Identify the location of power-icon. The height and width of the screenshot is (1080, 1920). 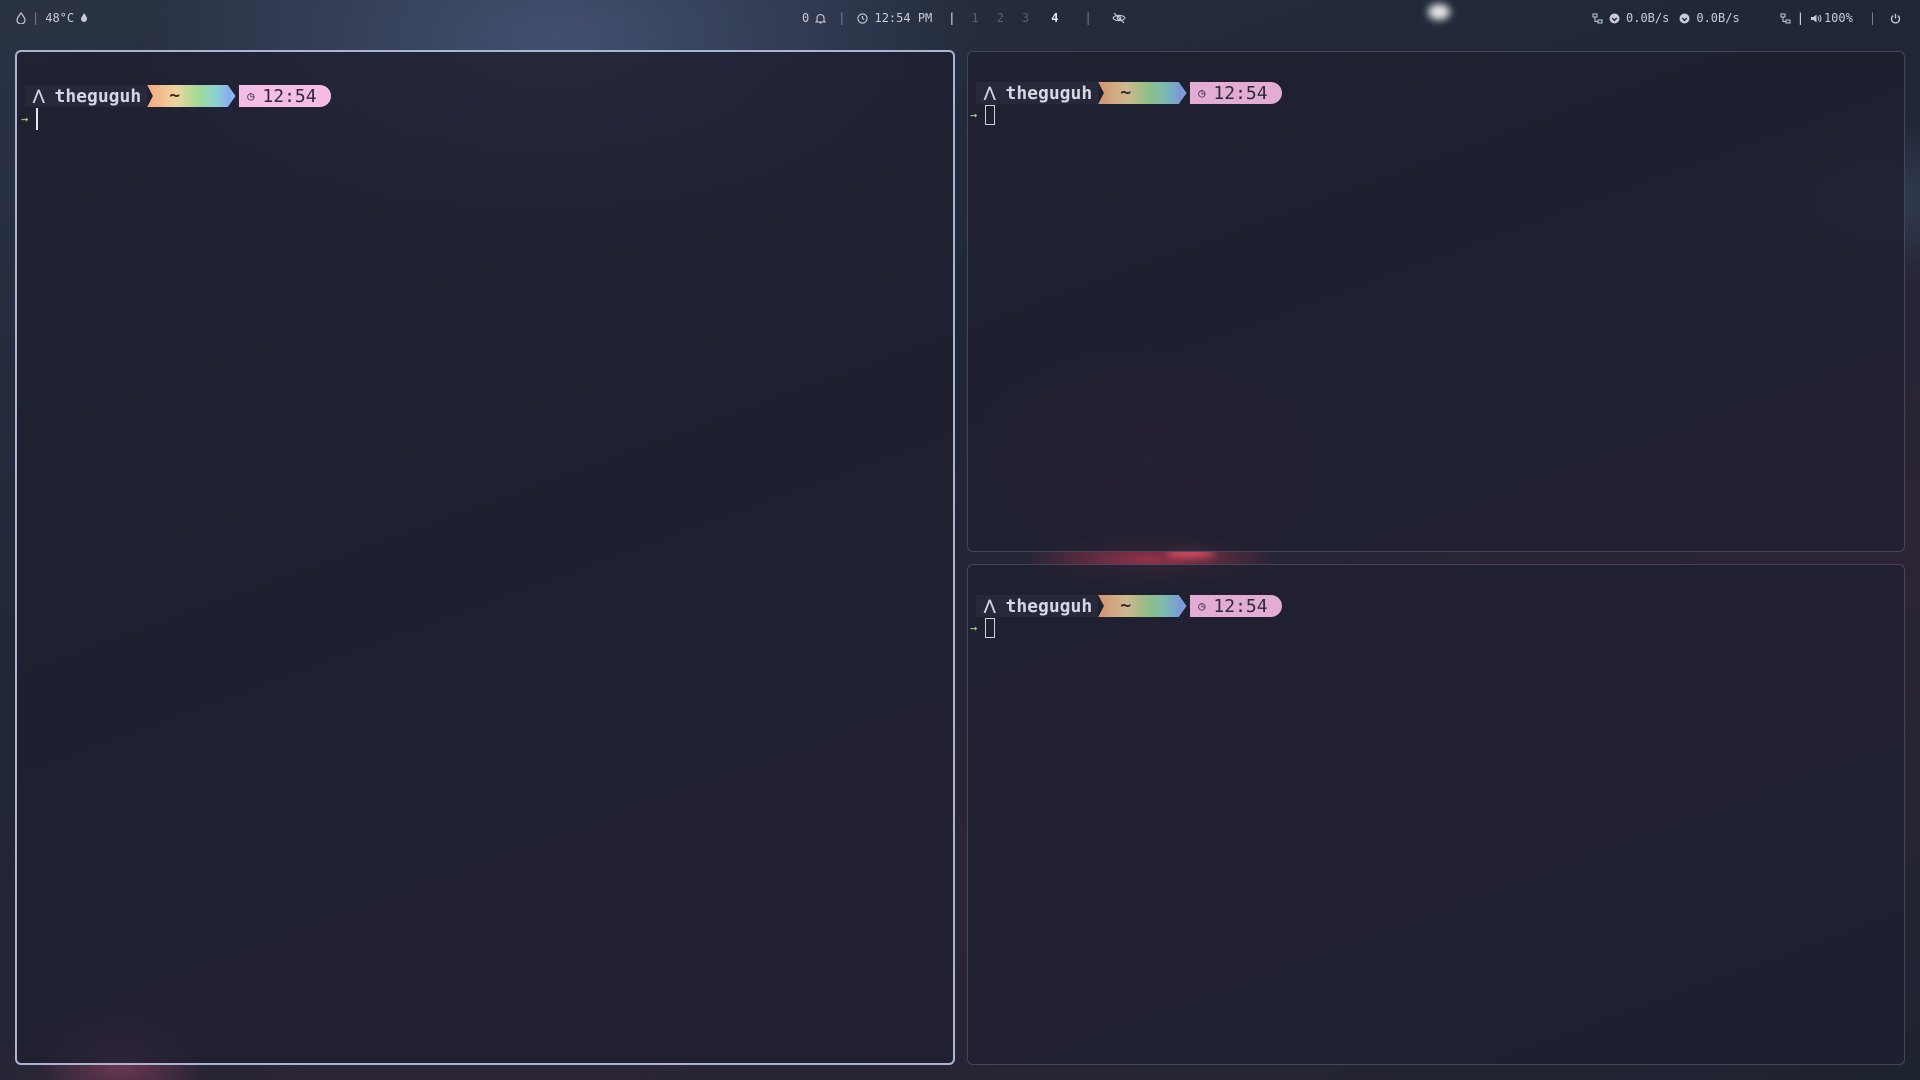
(1895, 18).